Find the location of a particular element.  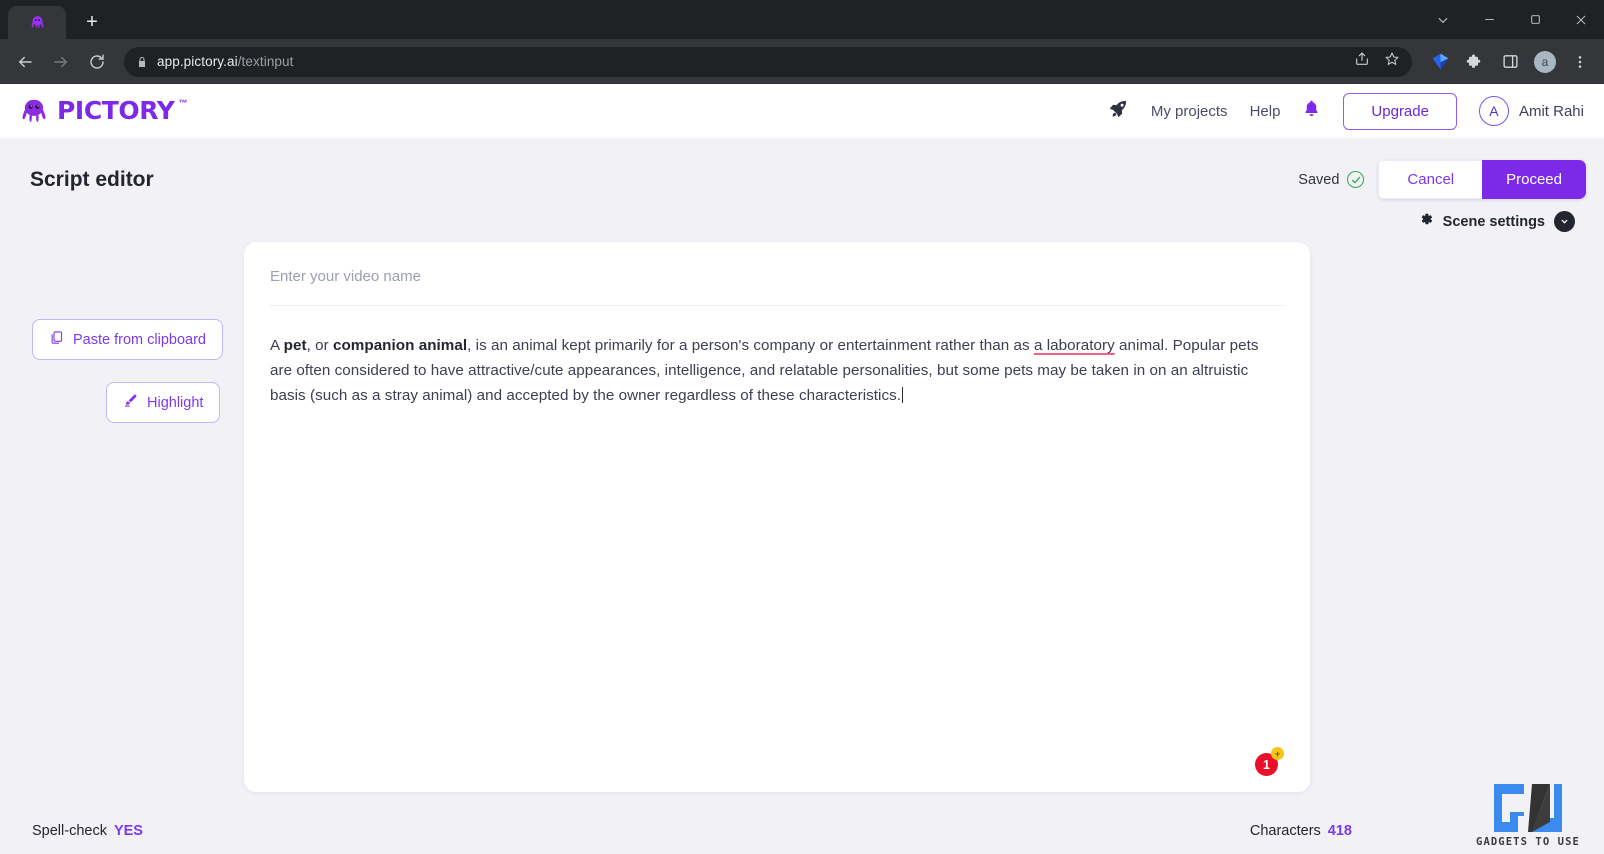

left-tool-panel: Paste from clipboard Highlight is located at coordinates (133, 517).